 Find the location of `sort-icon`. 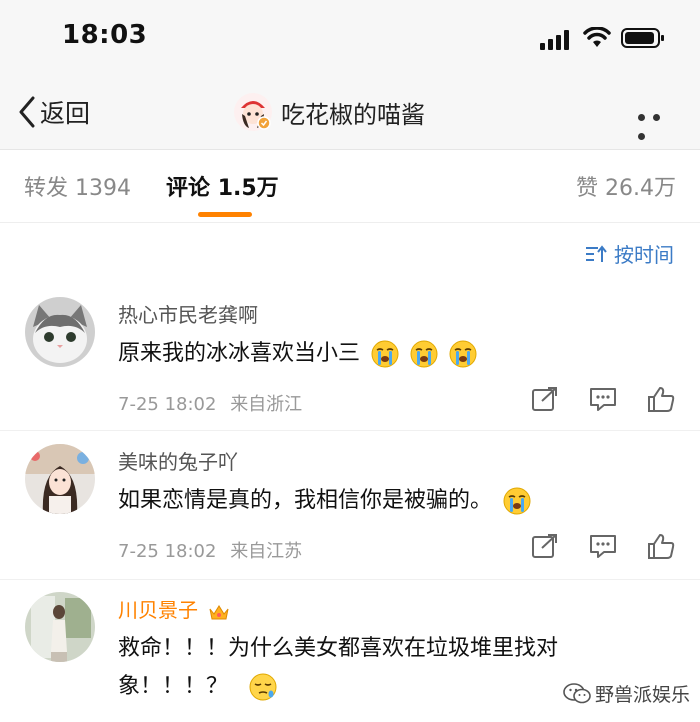

sort-icon is located at coordinates (596, 253).